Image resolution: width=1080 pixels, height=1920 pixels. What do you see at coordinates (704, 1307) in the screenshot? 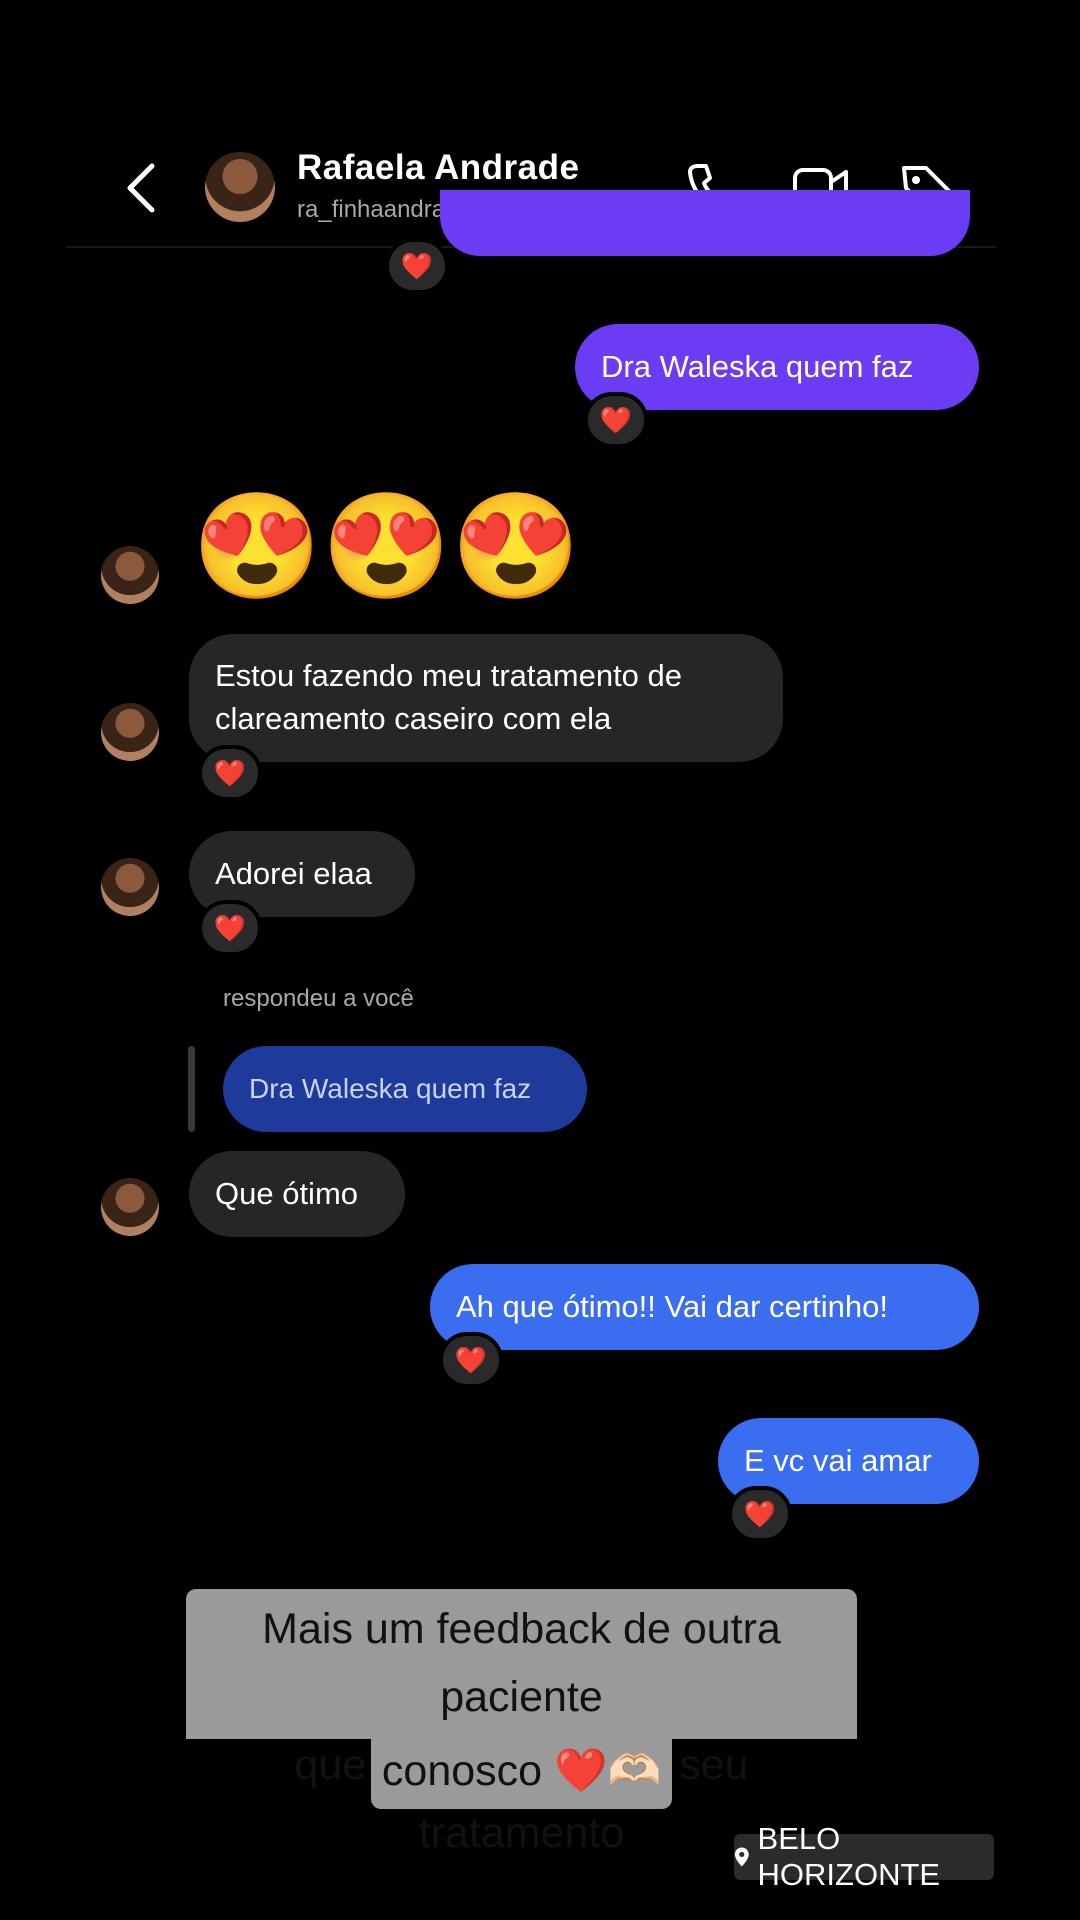
I see `message-bubble-outgoing: Ah que ótimo!! Vai dar certinho!` at bounding box center [704, 1307].